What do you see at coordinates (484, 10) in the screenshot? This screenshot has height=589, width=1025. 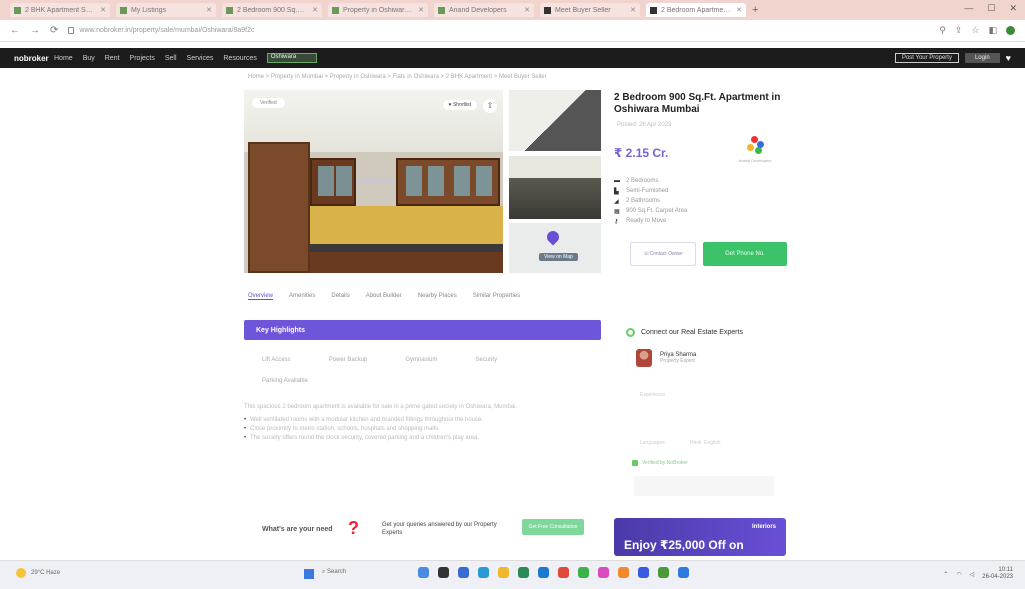 I see `browser-tab: Anand Developers ✕` at bounding box center [484, 10].